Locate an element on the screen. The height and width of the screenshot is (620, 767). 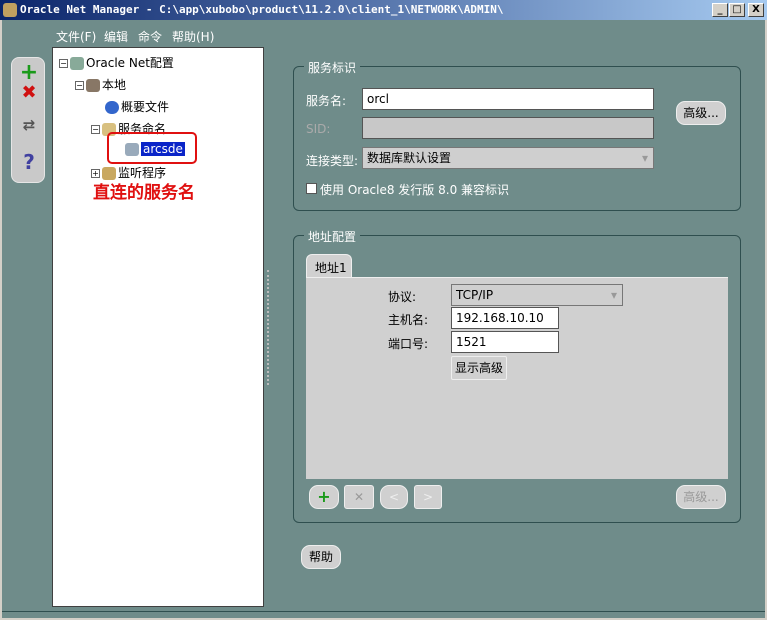
close-button: X is located at coordinates (756, 10).